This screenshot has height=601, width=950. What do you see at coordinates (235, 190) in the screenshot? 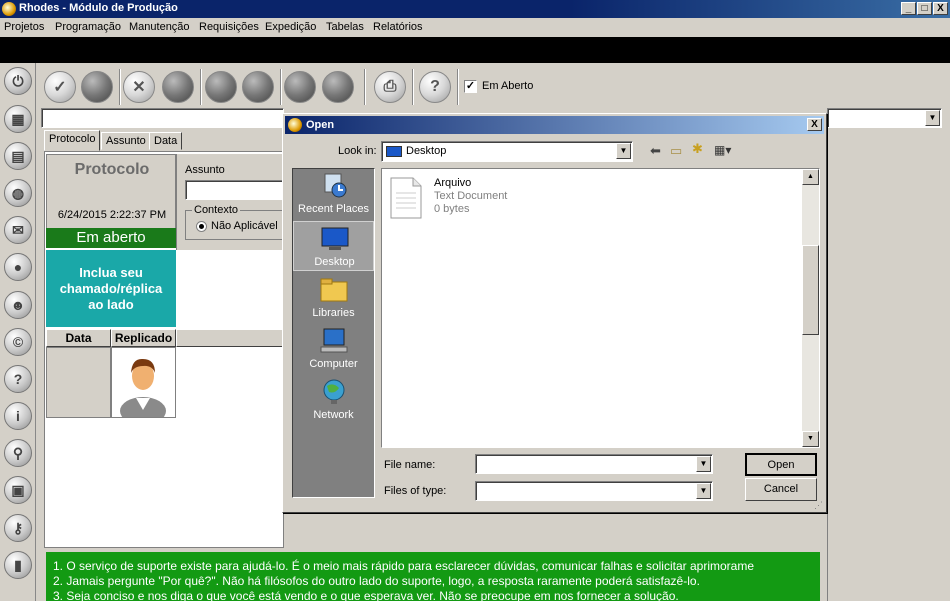
I see `assunto-input` at bounding box center [235, 190].